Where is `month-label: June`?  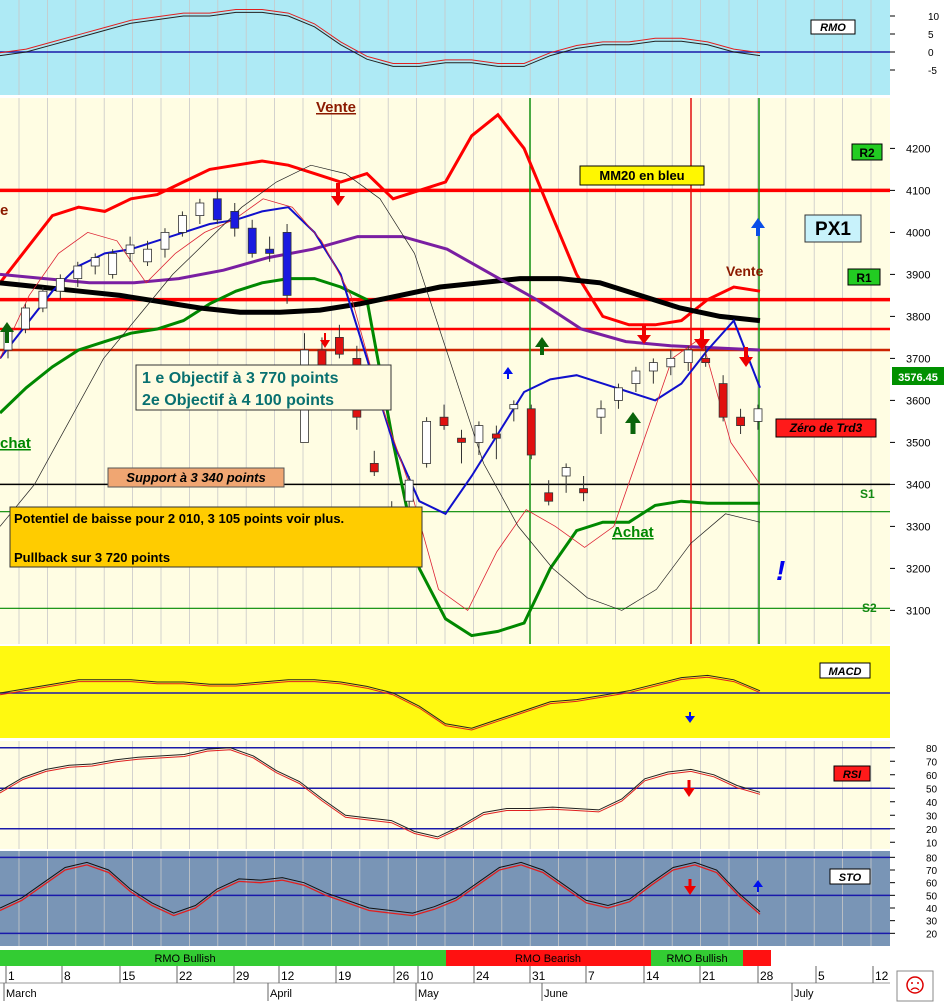
month-label: June is located at coordinates (556, 994).